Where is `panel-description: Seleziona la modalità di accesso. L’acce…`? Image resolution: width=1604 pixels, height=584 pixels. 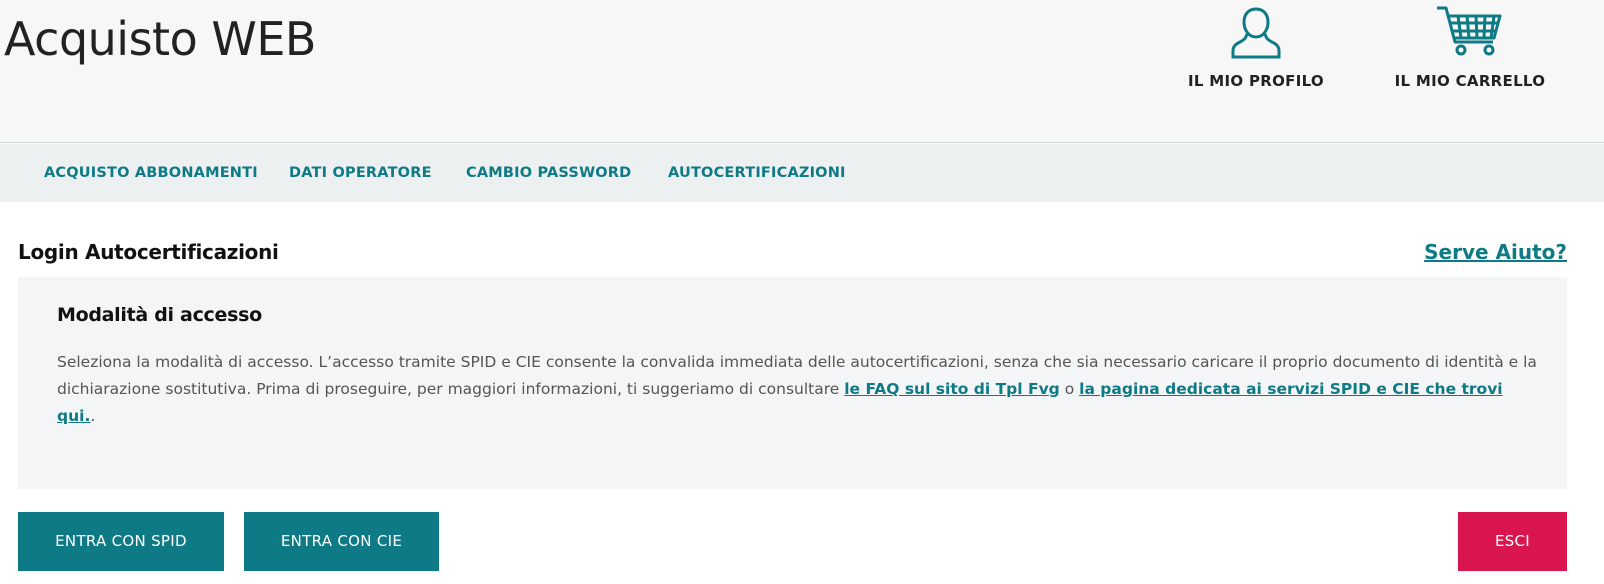 panel-description: Seleziona la modalità di accesso. L’acce… is located at coordinates (797, 389).